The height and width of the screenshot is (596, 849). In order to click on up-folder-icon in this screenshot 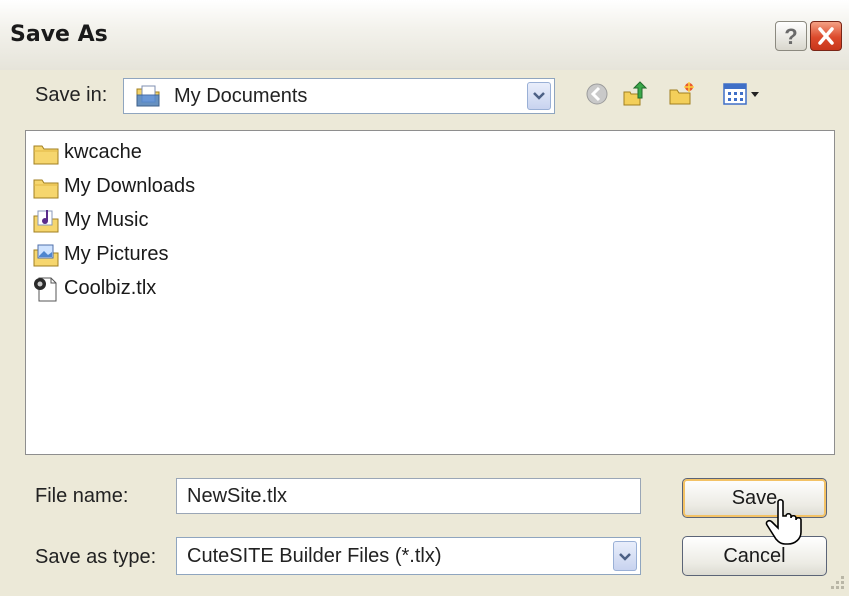, I will do `click(634, 94)`.